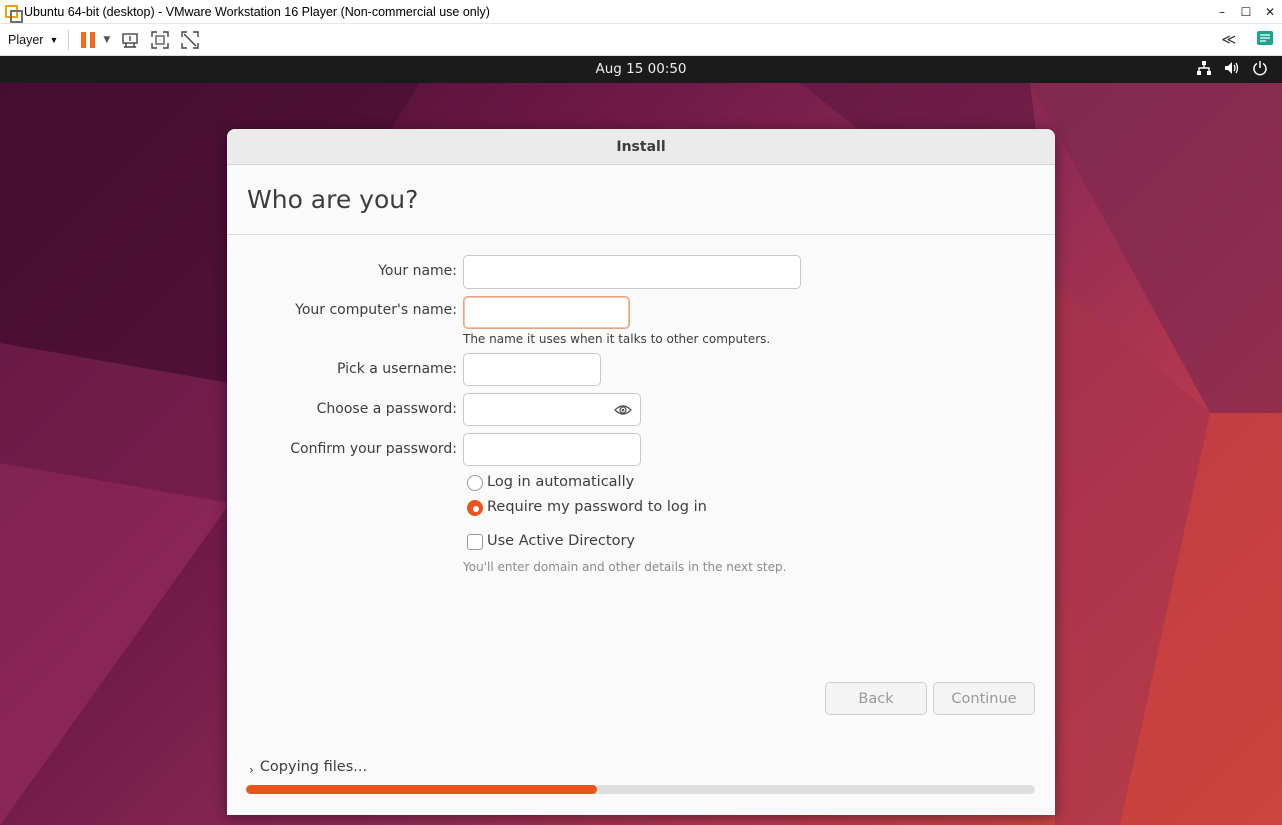 The height and width of the screenshot is (825, 1282). What do you see at coordinates (1260, 68) in the screenshot?
I see `power-icon` at bounding box center [1260, 68].